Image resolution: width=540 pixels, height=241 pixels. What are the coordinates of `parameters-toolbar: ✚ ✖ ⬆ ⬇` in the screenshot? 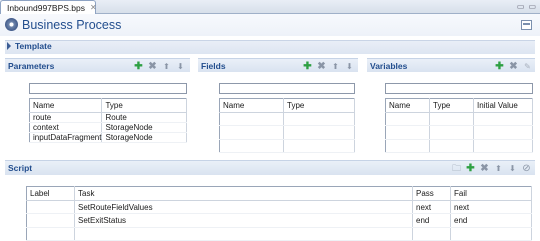 It's located at (159, 66).